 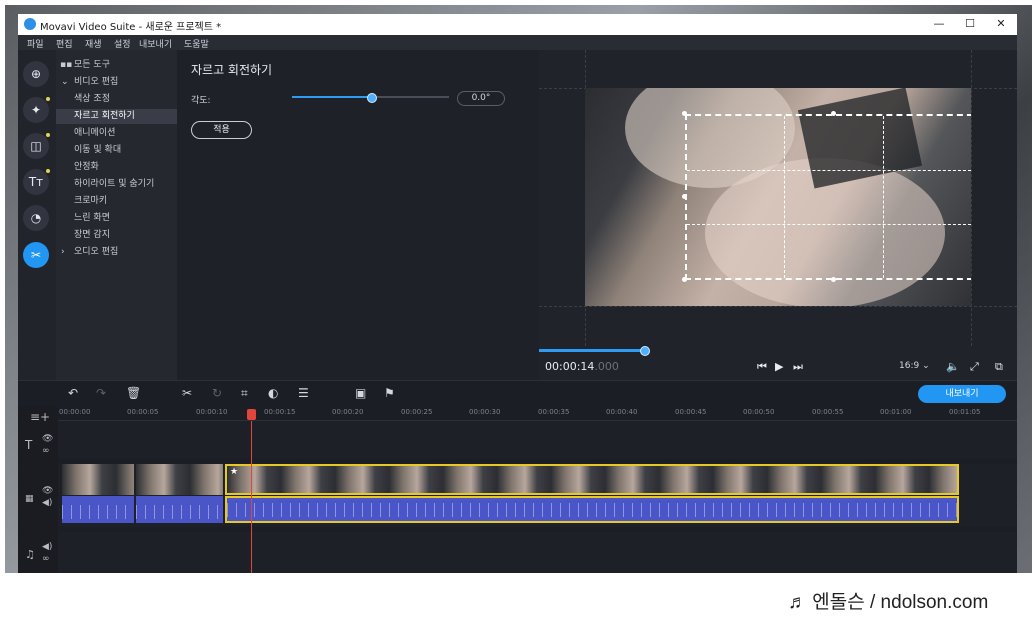 I want to click on ruler-tick: 00:00:00, so click(x=75, y=412).